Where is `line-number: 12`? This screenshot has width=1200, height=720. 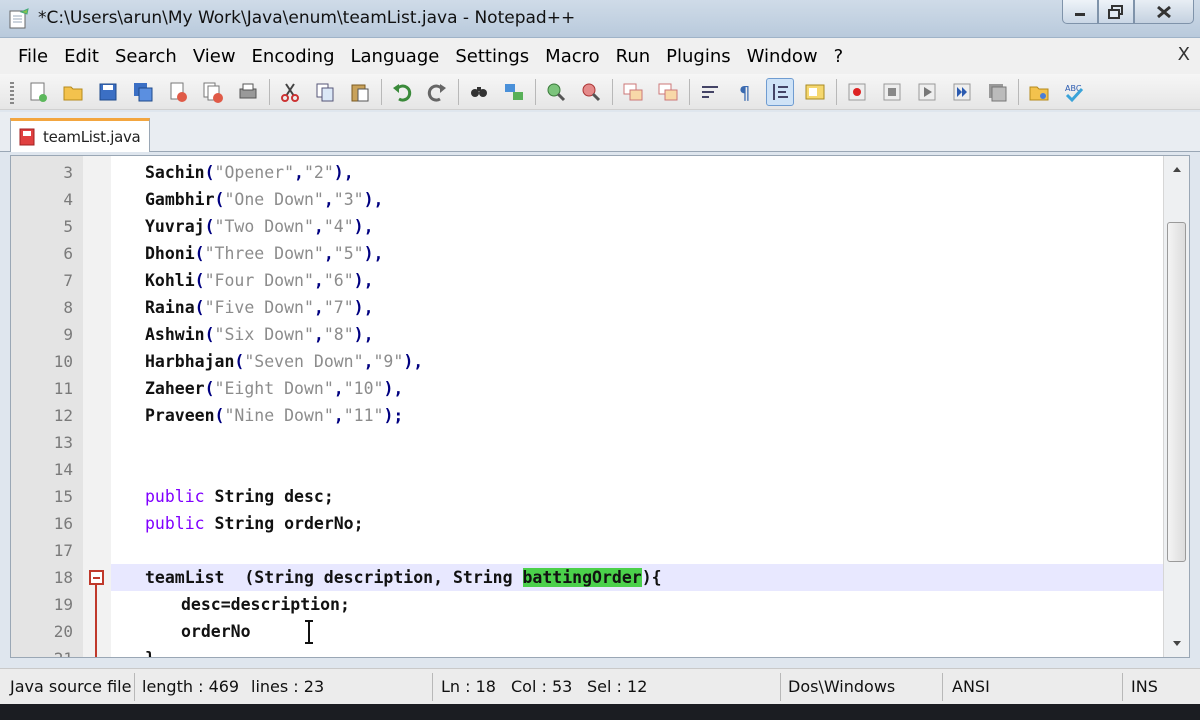 line-number: 12 is located at coordinates (63, 415).